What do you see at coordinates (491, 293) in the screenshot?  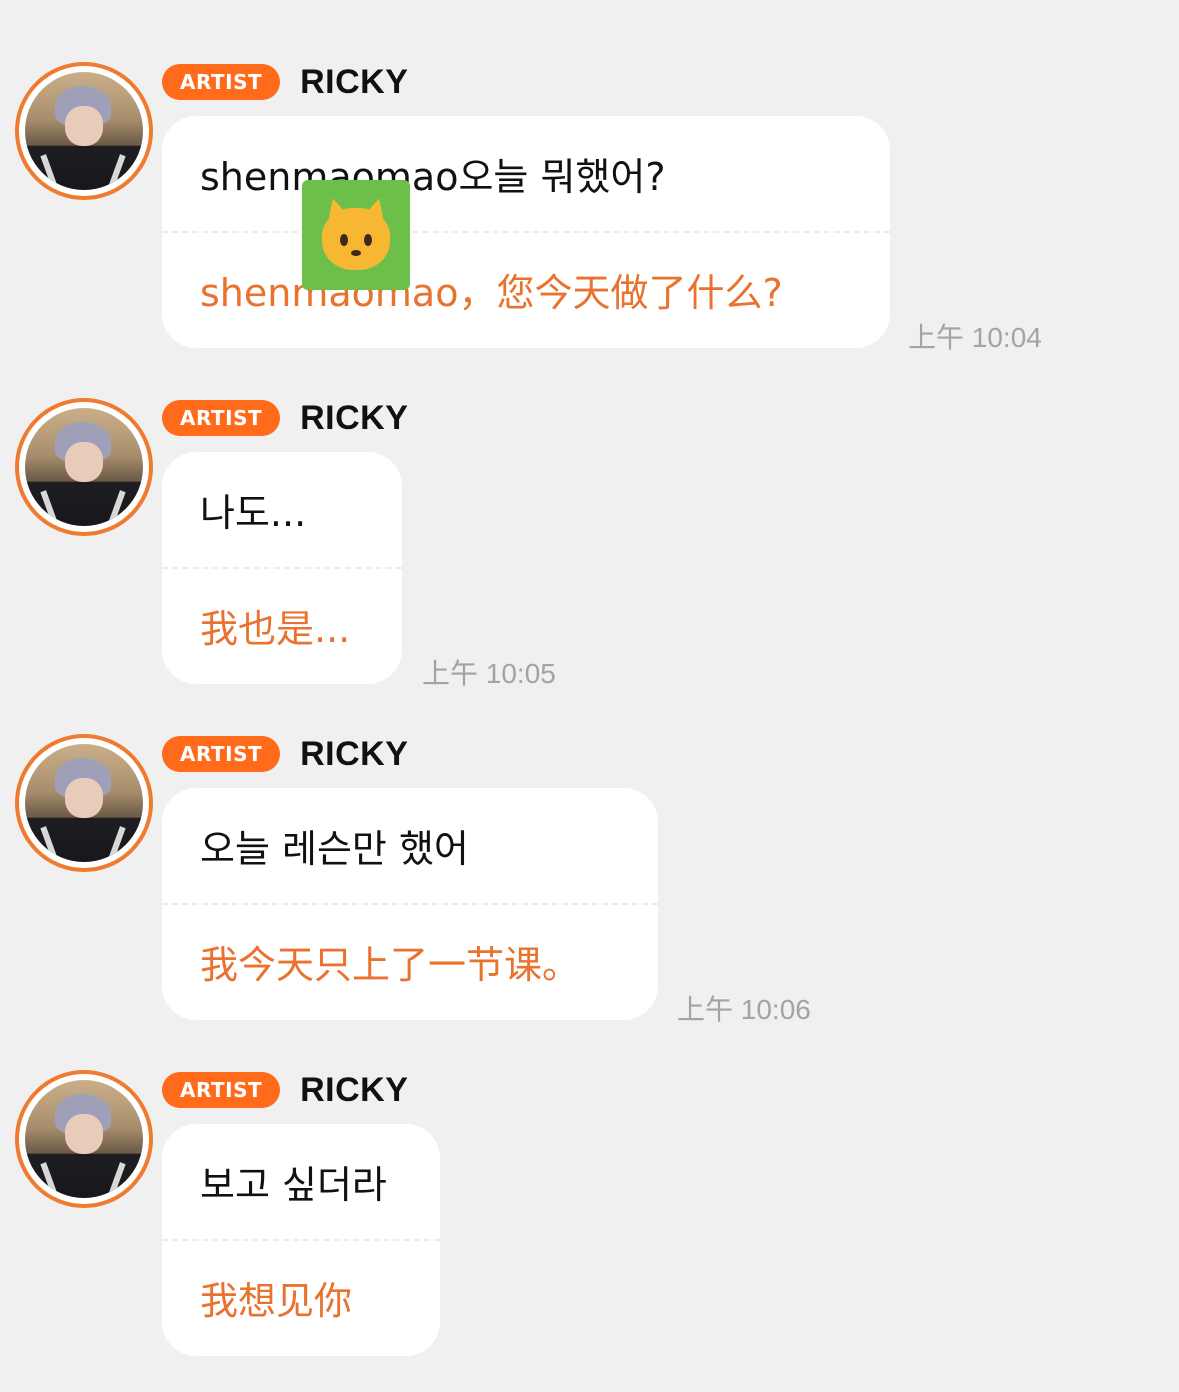 I see `message-text-translation: shenmaomao，您今天做了什么?` at bounding box center [491, 293].